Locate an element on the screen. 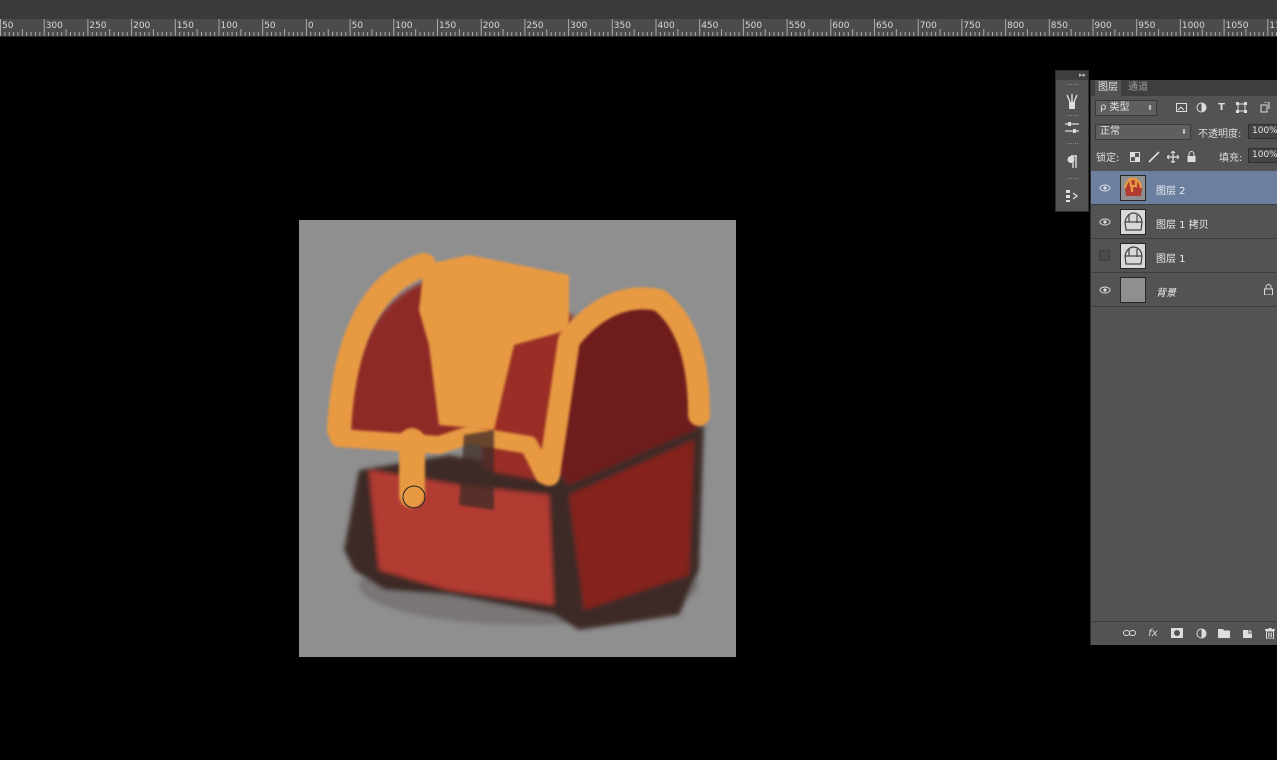 This screenshot has height=760, width=1277. ruler-label: 850 is located at coordinates (1059, 26).